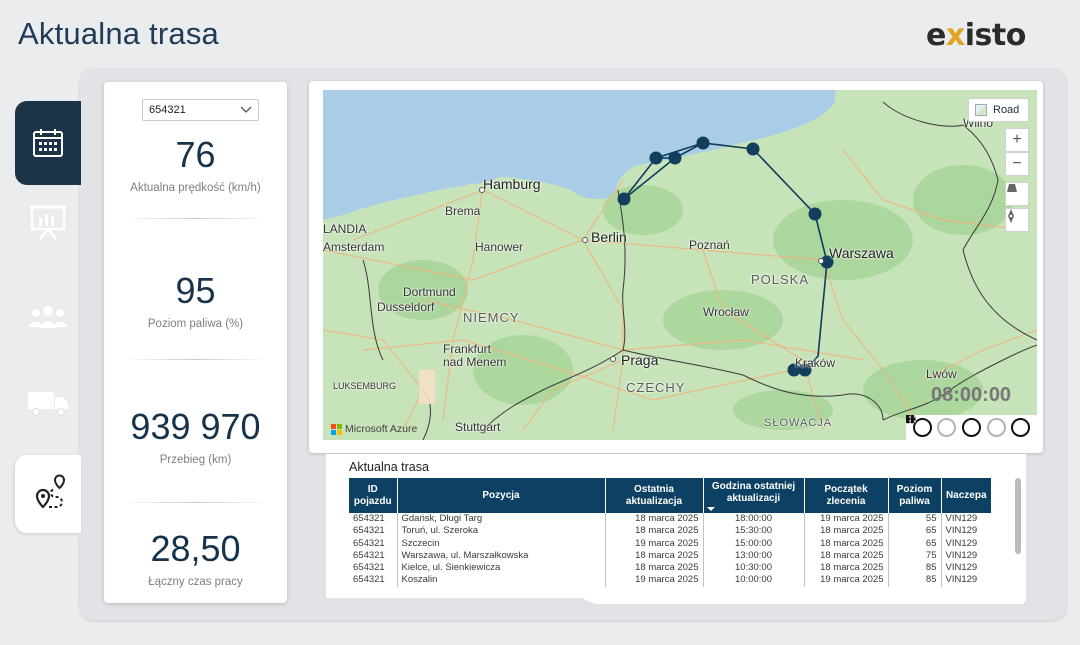  What do you see at coordinates (501, 556) in the screenshot?
I see `table-cell: Warszawa, ul. Marszałkowska` at bounding box center [501, 556].